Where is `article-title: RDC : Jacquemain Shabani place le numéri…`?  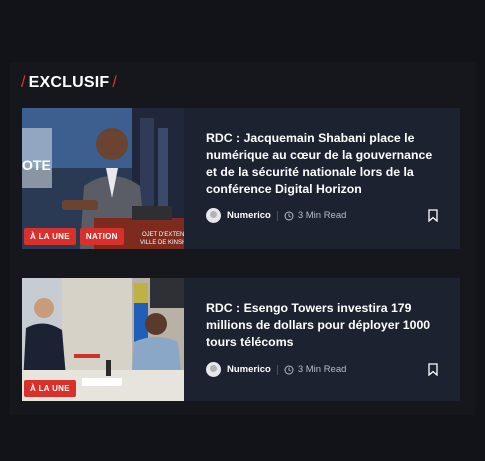 article-title: RDC : Jacquemain Shabani place le numéri… is located at coordinates (322, 164).